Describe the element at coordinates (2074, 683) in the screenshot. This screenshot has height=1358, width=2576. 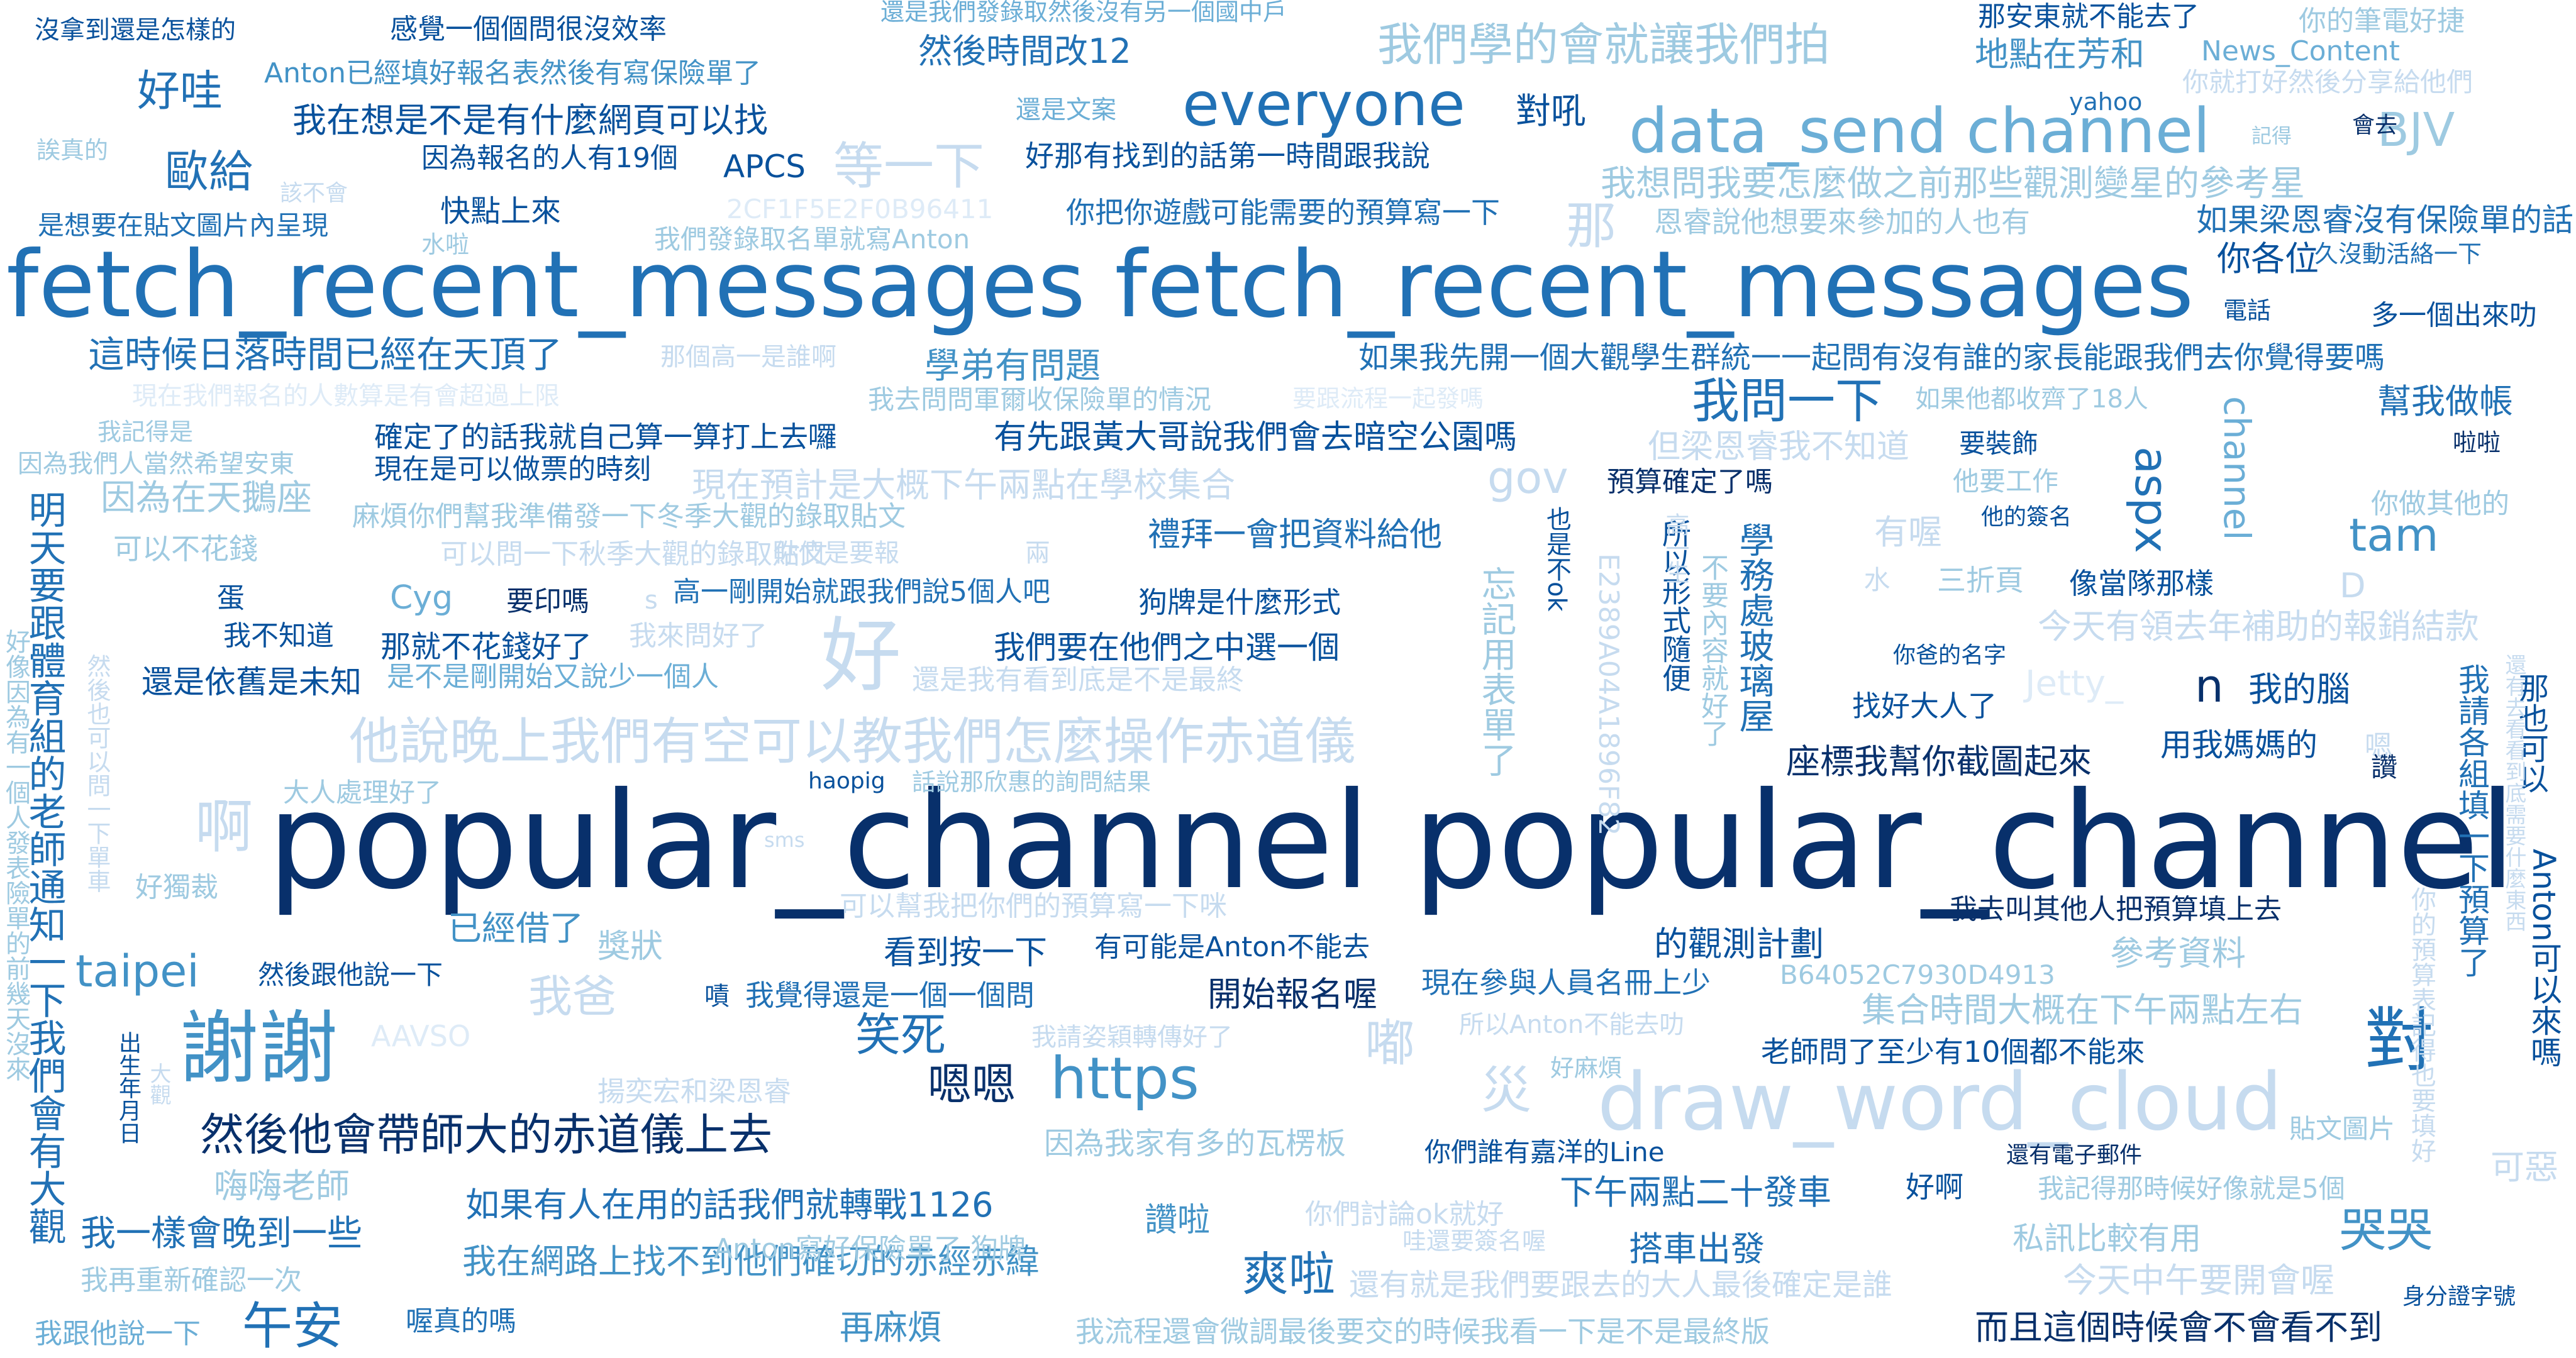
I see `word: Jetty_` at that location.